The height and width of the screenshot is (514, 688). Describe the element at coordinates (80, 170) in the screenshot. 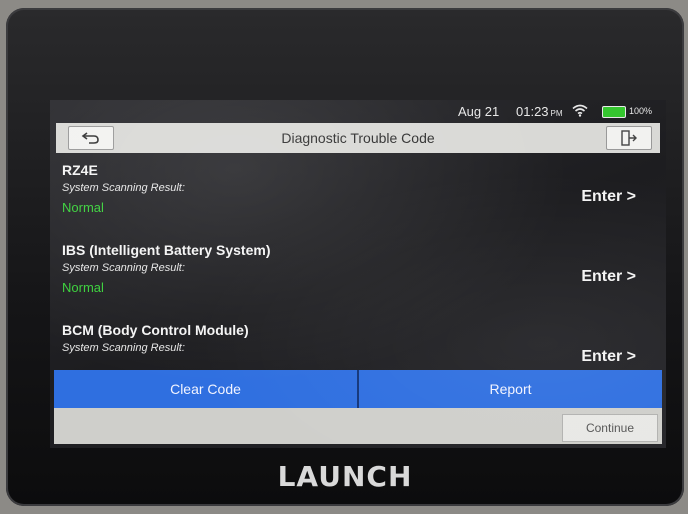

I see `module-name: RZ4E` at that location.